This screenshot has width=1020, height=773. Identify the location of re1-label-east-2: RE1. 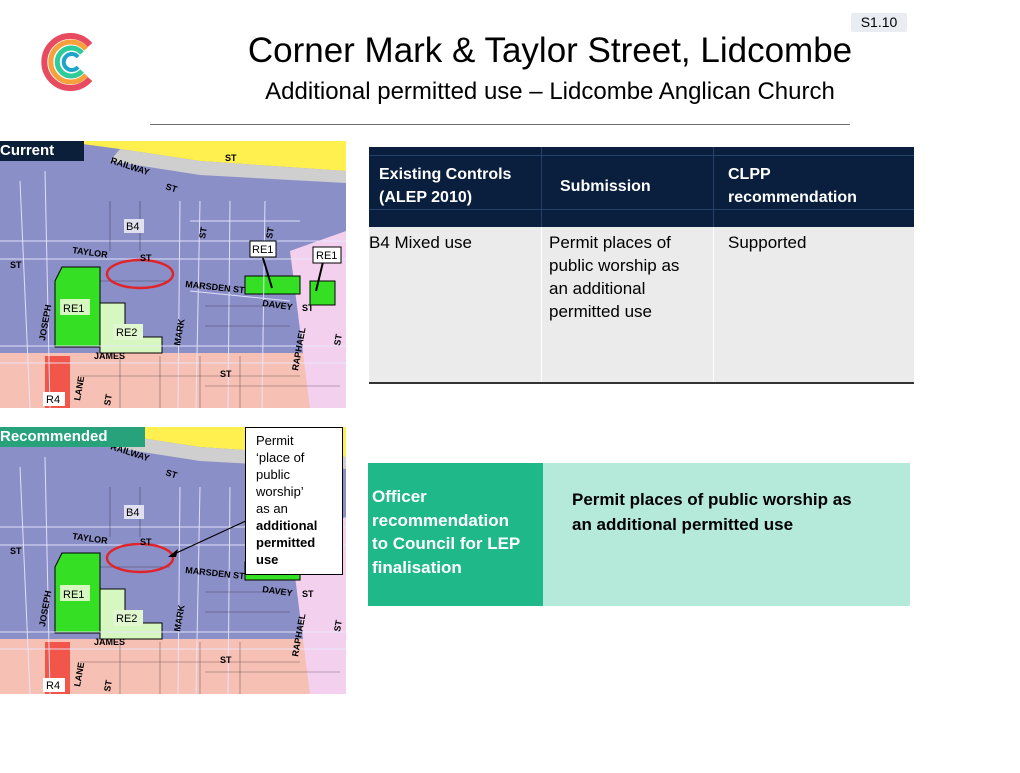
(326, 256).